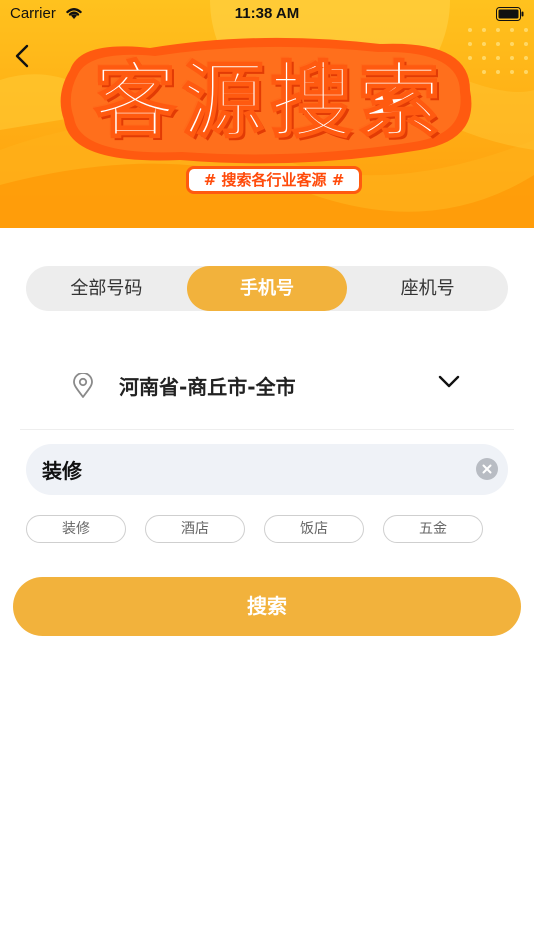 Image resolution: width=534 pixels, height=950 pixels. What do you see at coordinates (314, 529) in the screenshot?
I see `tag-chip: 饭店` at bounding box center [314, 529].